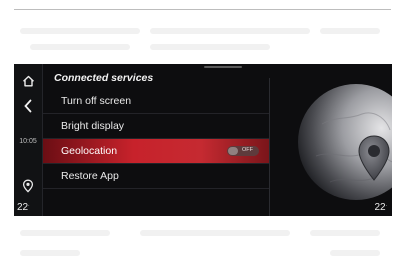 The image size is (406, 270). I want to click on temperature-right-unit: ., so click(386, 205).